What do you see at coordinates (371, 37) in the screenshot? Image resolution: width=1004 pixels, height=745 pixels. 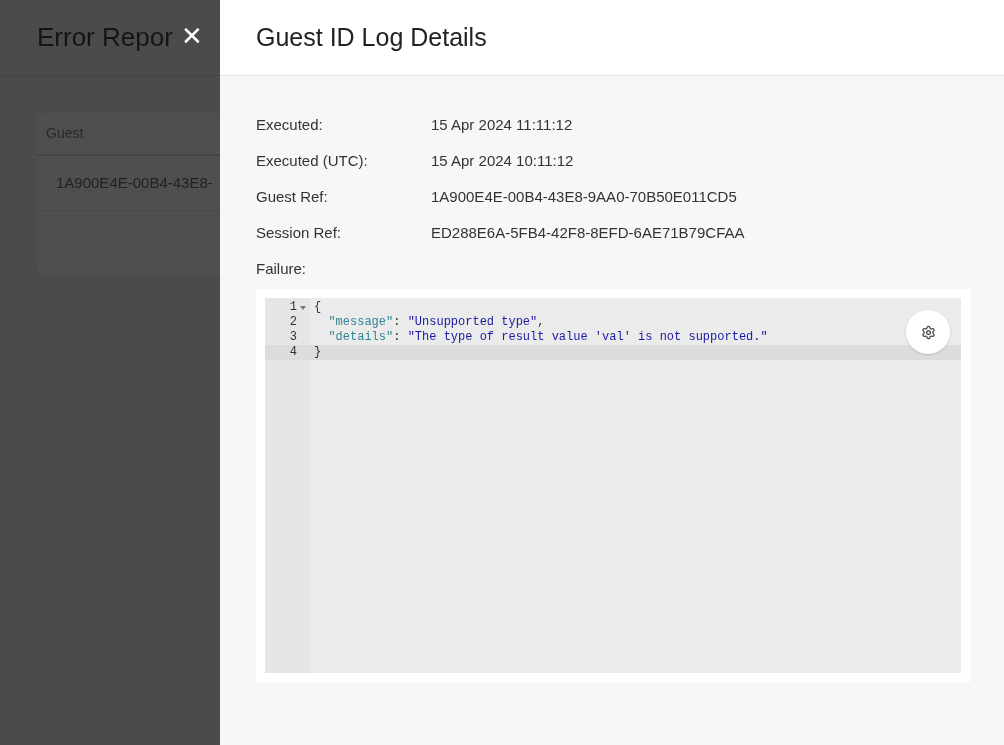 I see `drawer-title: Guest ID Log Details` at bounding box center [371, 37].